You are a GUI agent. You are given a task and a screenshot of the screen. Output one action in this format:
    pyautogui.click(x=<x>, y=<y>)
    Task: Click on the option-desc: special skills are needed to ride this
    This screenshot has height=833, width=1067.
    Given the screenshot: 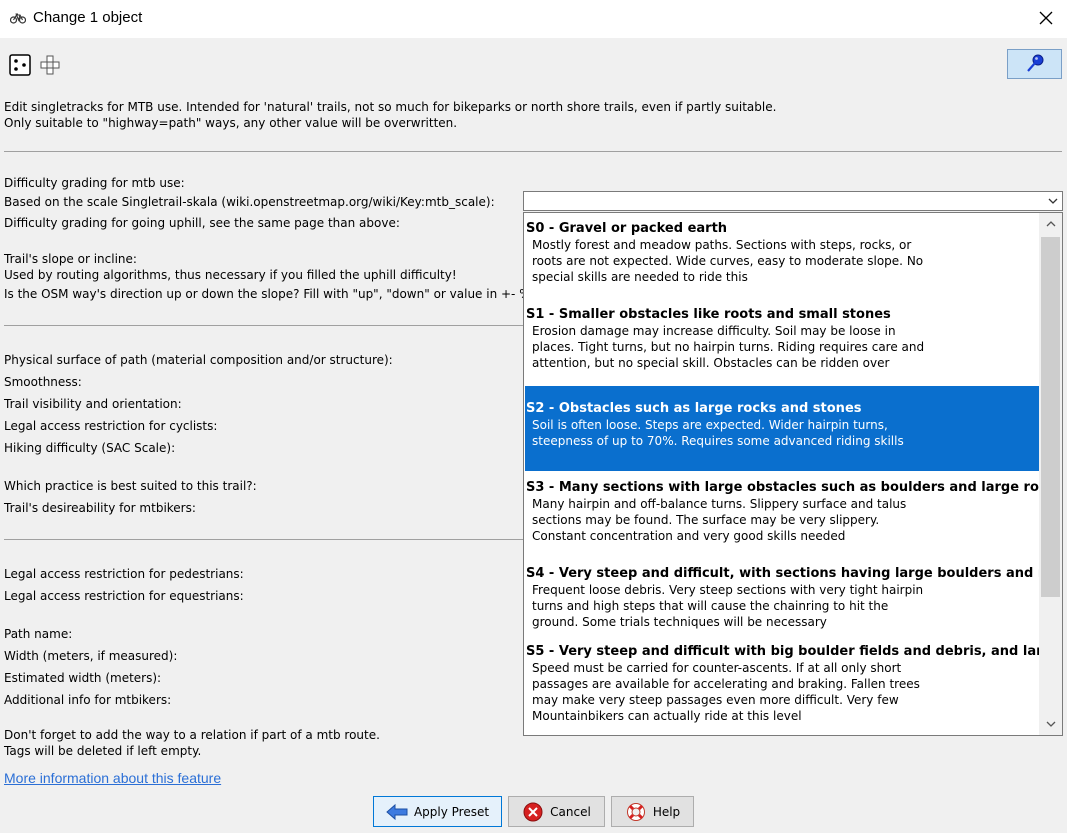 What is the action you would take?
    pyautogui.click(x=640, y=277)
    